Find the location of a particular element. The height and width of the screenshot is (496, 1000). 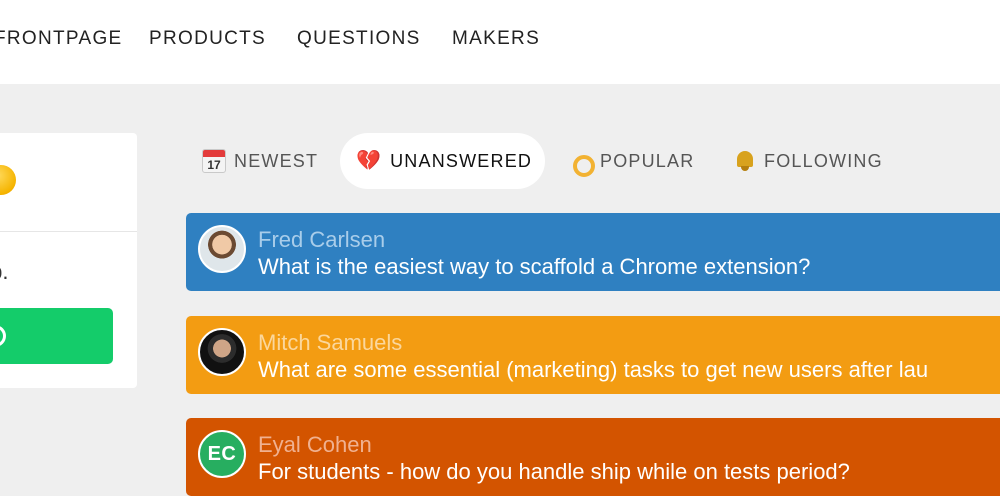

nav-questions: QUESTIONS is located at coordinates (359, 39).